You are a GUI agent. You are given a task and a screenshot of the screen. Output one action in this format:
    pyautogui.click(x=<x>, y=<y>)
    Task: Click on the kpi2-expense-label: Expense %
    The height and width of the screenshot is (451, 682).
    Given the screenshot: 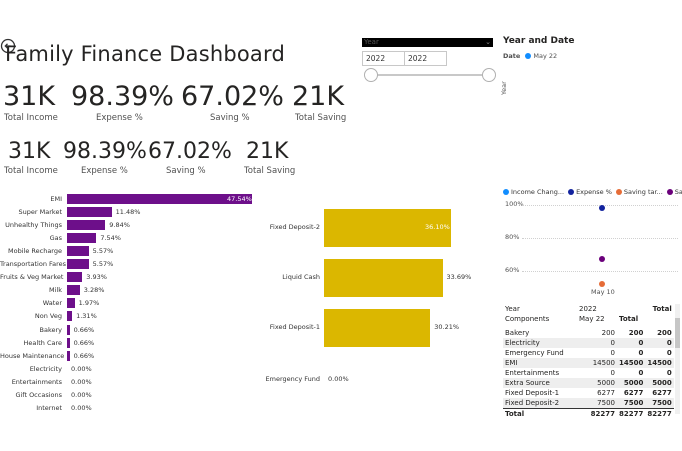 What is the action you would take?
    pyautogui.click(x=104, y=171)
    